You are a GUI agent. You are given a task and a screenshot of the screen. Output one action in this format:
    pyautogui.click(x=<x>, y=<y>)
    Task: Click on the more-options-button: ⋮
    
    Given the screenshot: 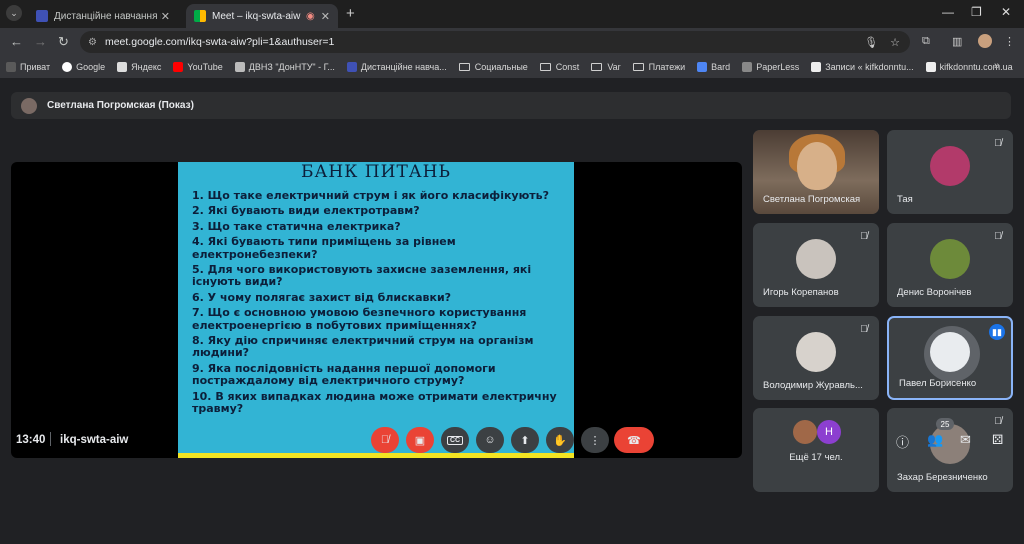 What is the action you would take?
    pyautogui.click(x=595, y=440)
    